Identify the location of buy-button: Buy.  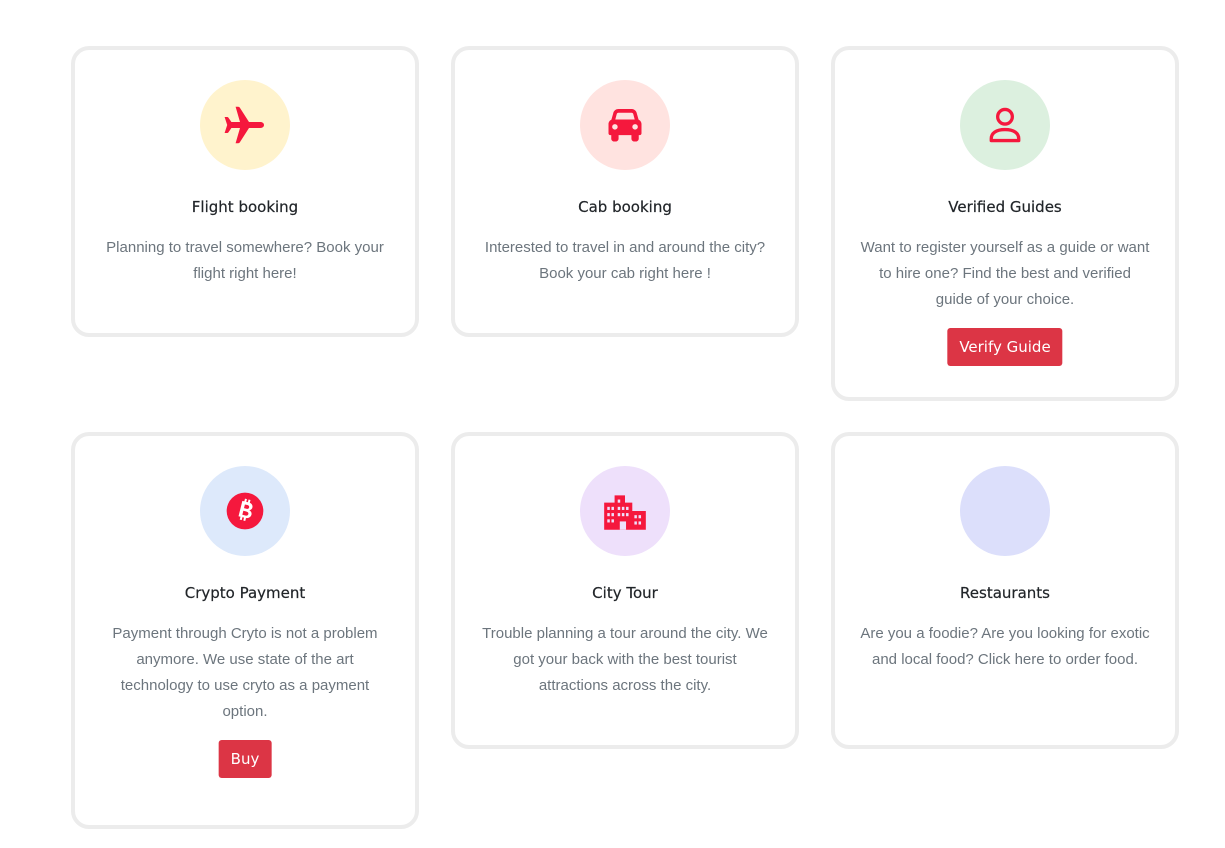
(245, 759).